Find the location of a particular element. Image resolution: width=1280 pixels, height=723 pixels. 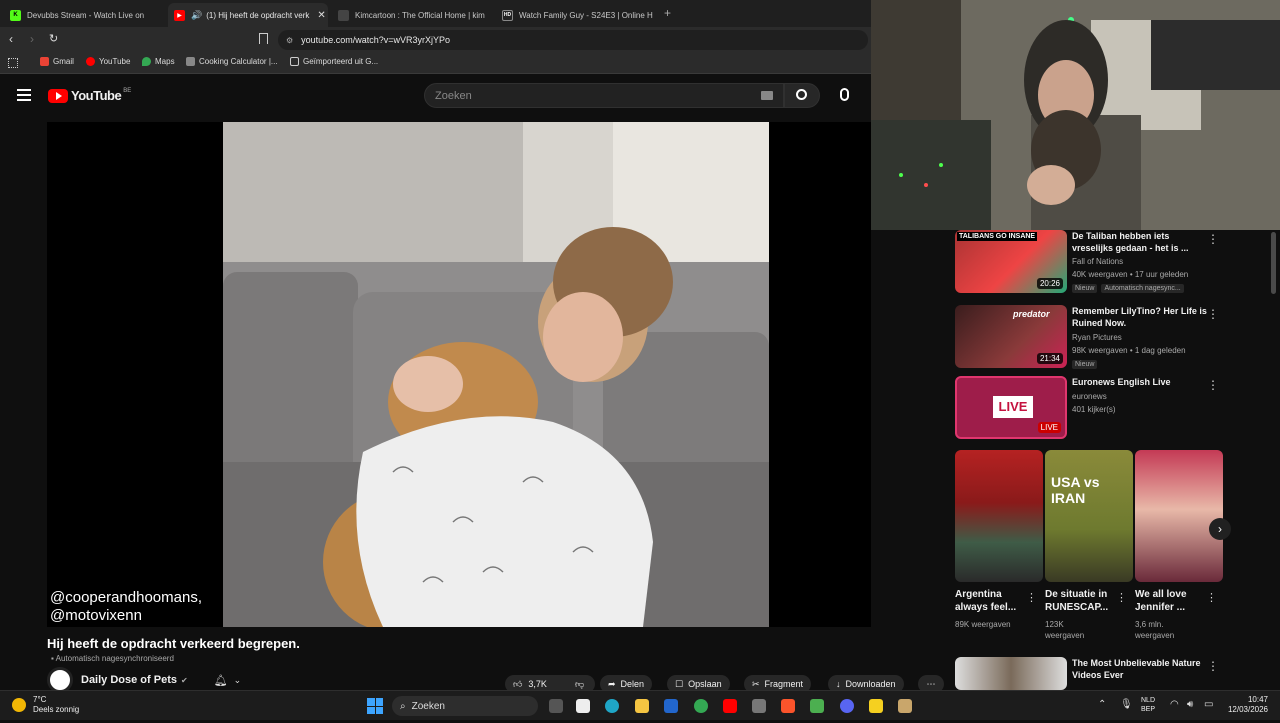

video-thumbnail: TALIBANS GO INSANE 20:26 is located at coordinates (1011, 261).